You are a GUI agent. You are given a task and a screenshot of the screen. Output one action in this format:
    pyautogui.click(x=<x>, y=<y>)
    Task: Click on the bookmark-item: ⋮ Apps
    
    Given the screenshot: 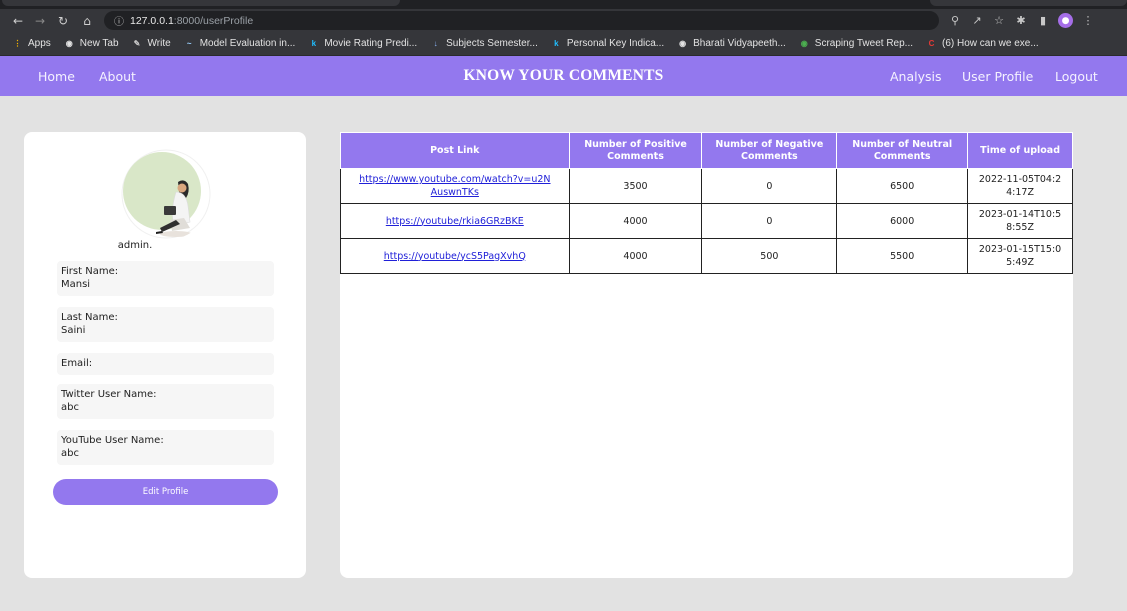 What is the action you would take?
    pyautogui.click(x=31, y=43)
    